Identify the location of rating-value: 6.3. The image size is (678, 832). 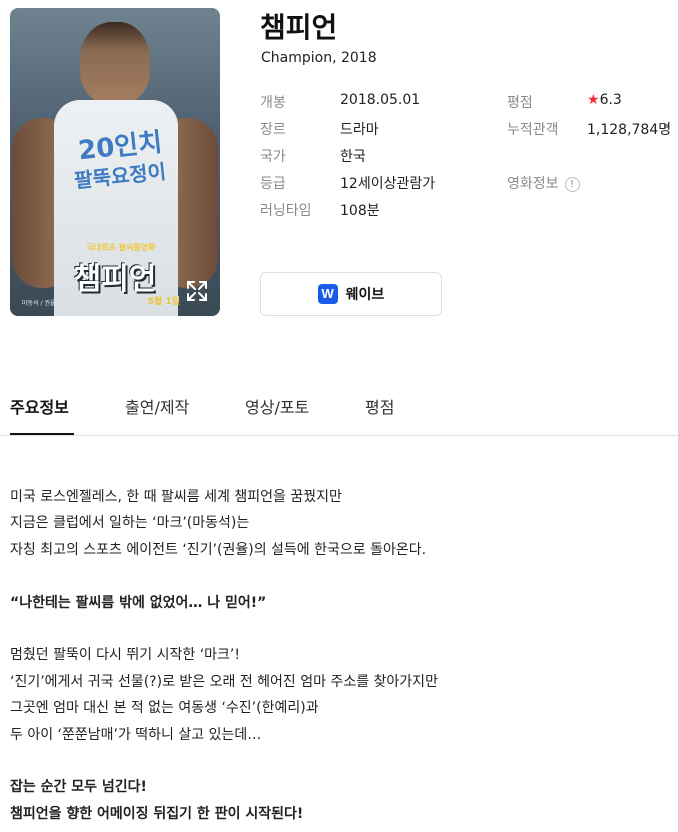
(610, 100).